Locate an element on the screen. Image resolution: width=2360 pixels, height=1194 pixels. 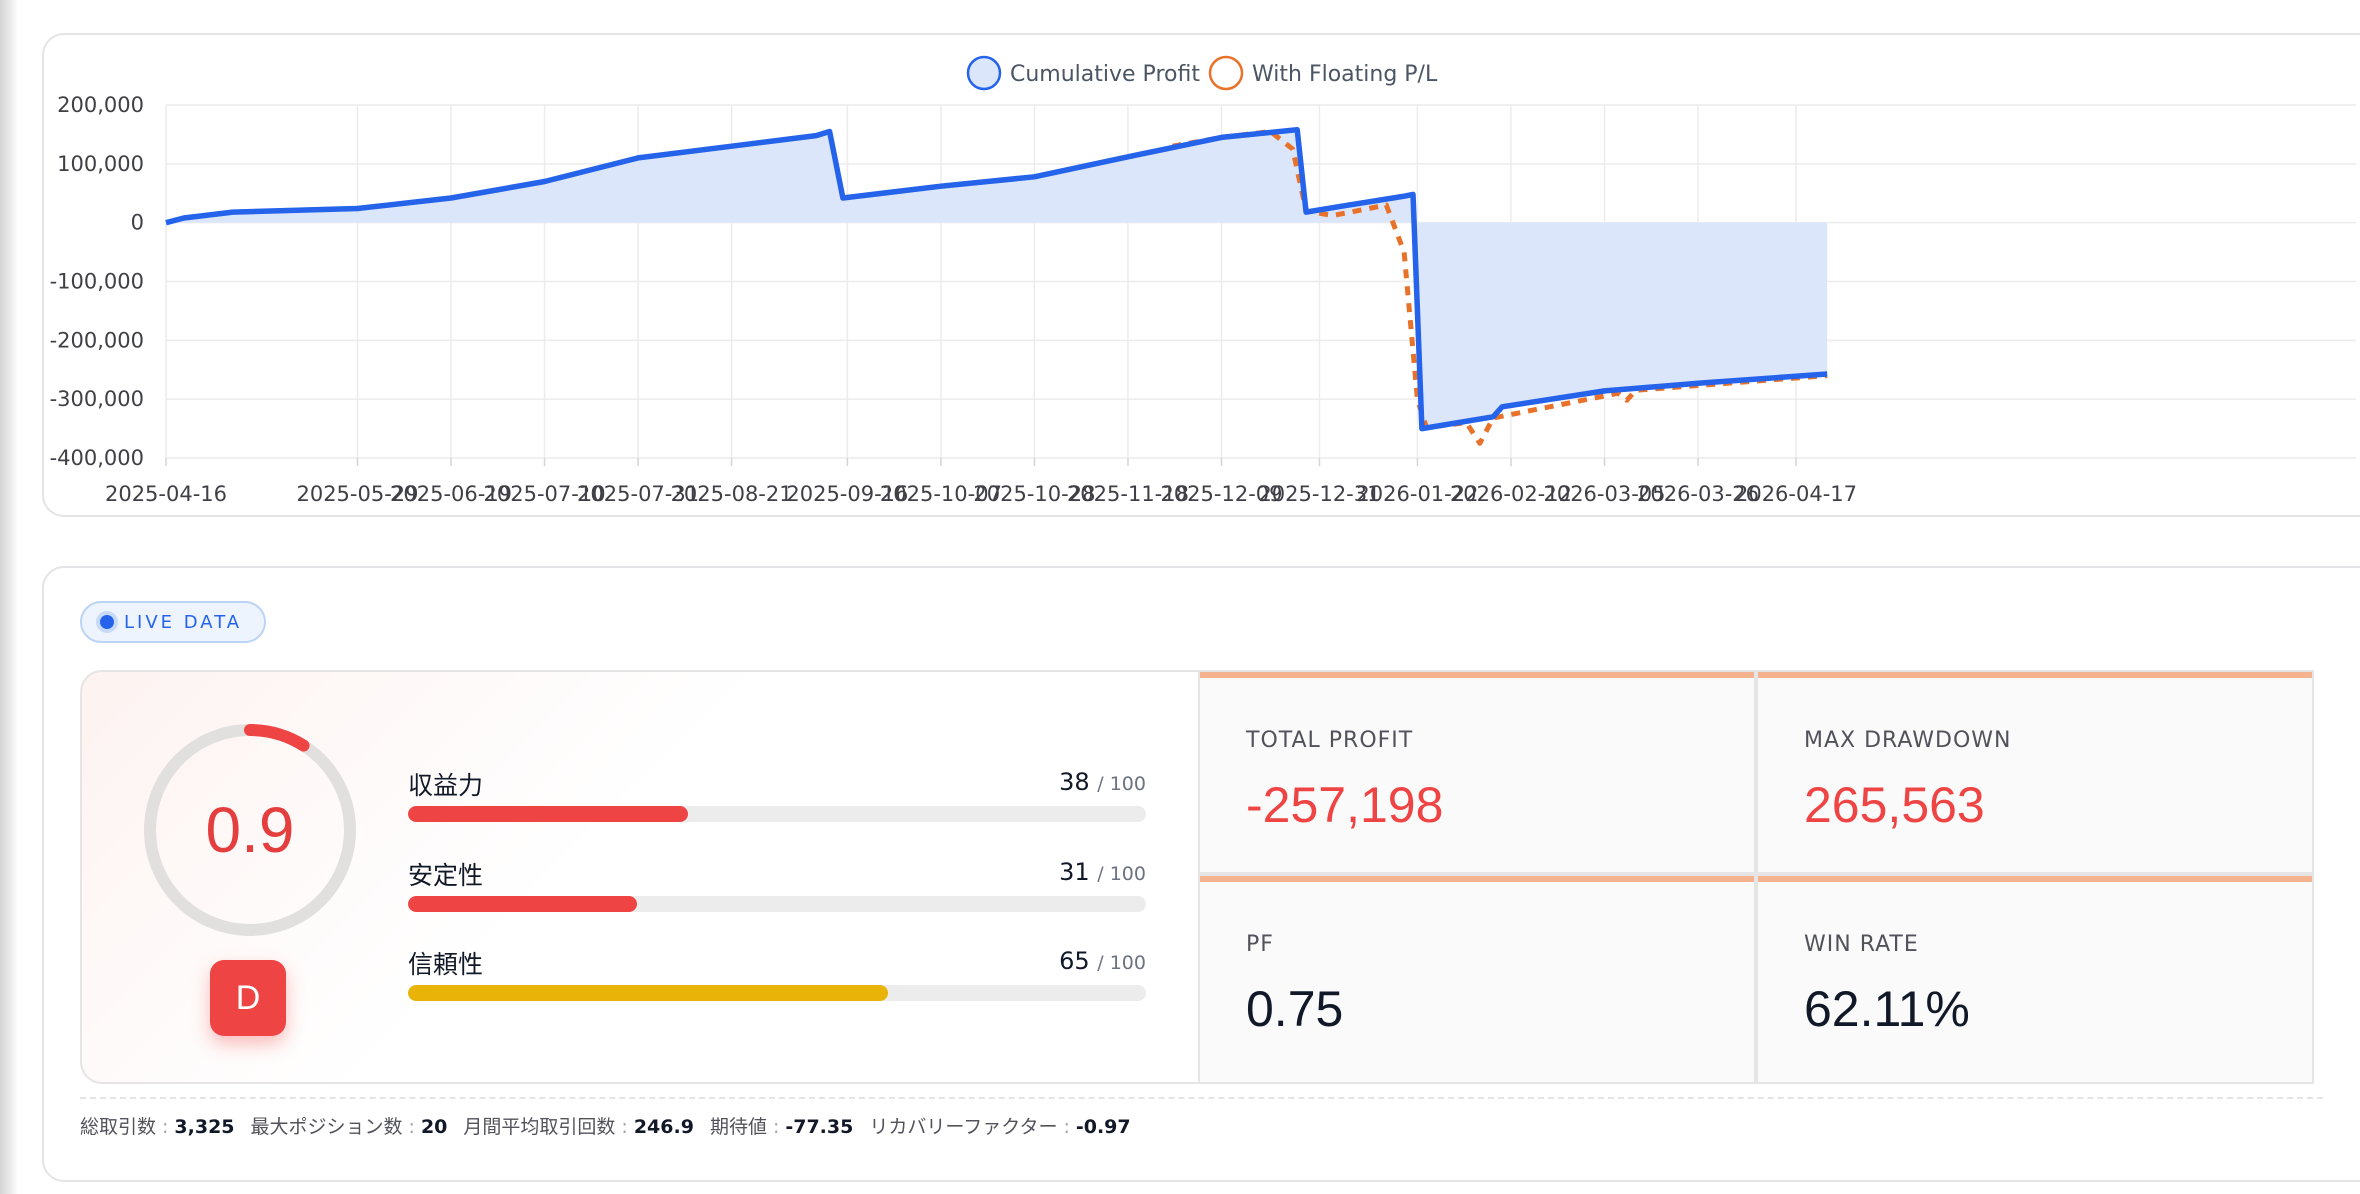
live-dot-icon is located at coordinates (107, 622).